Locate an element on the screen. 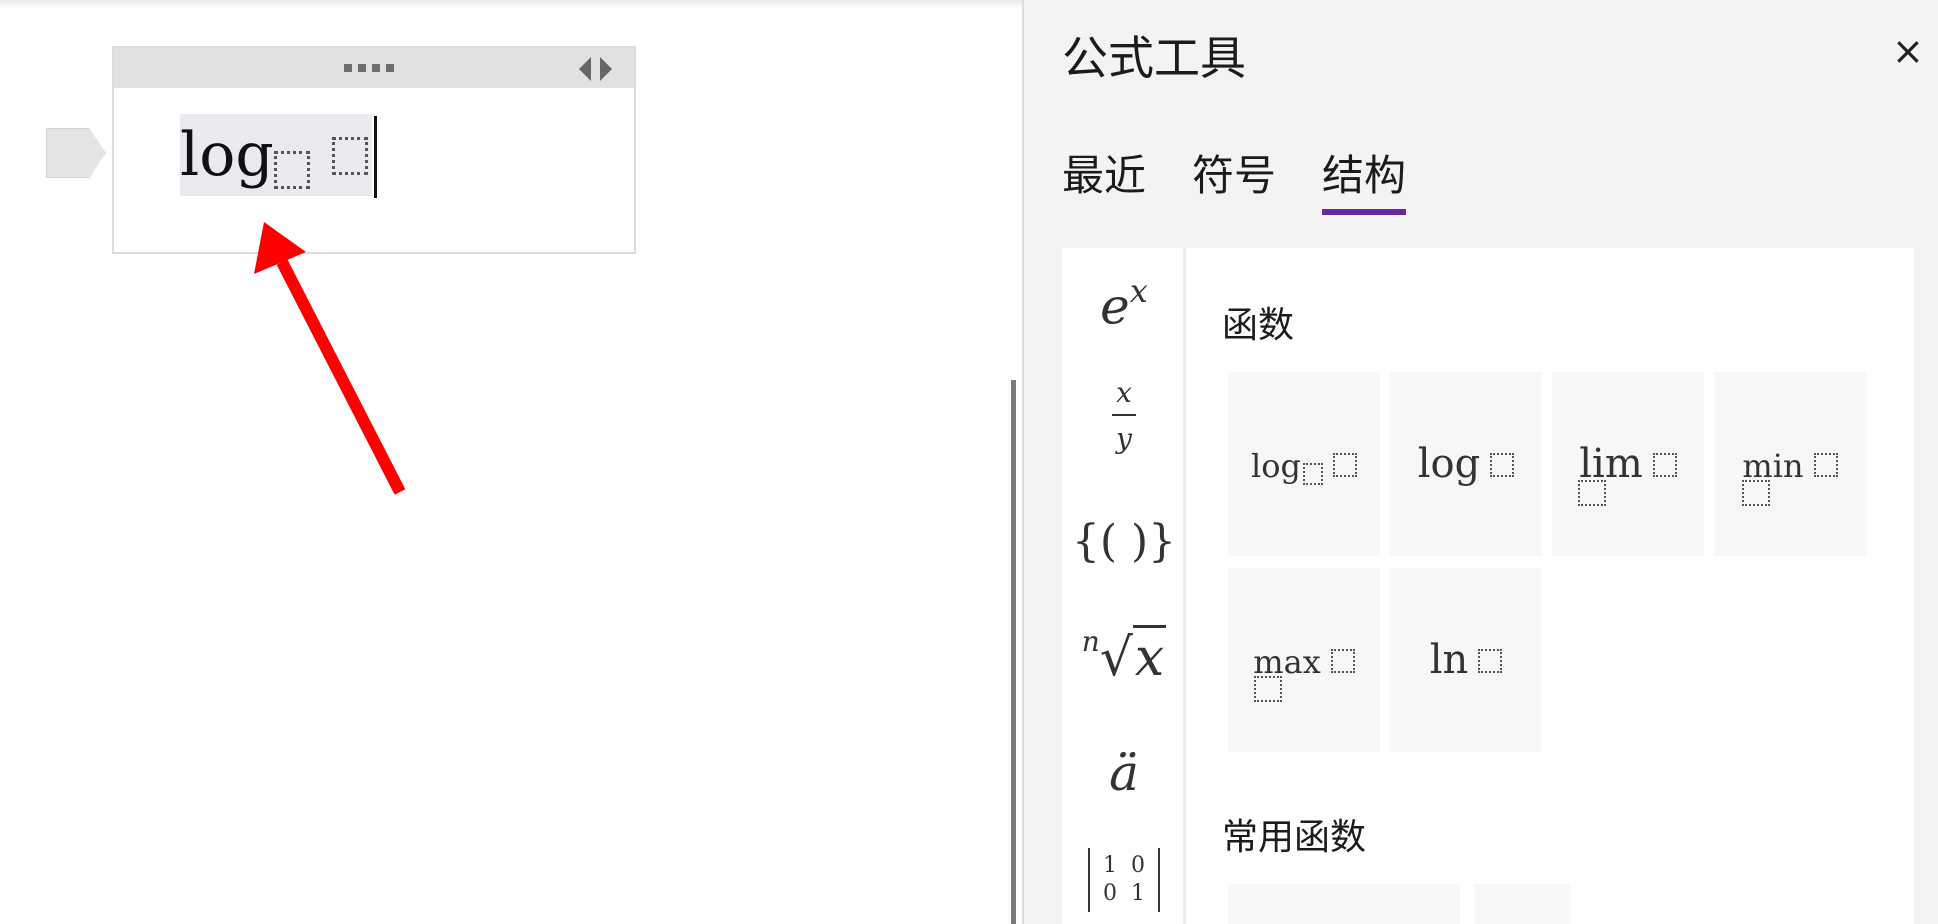 This screenshot has width=1938, height=924. category-matrix-button: 10 01 is located at coordinates (1124, 880).